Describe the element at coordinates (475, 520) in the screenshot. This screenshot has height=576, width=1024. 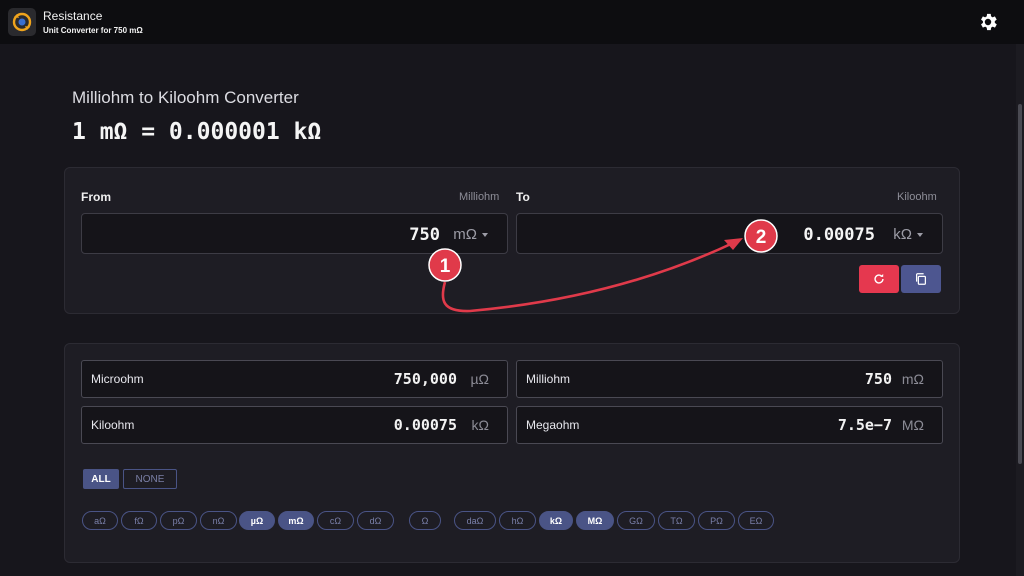
I see `unit-chip-decaohm: daΩ` at that location.